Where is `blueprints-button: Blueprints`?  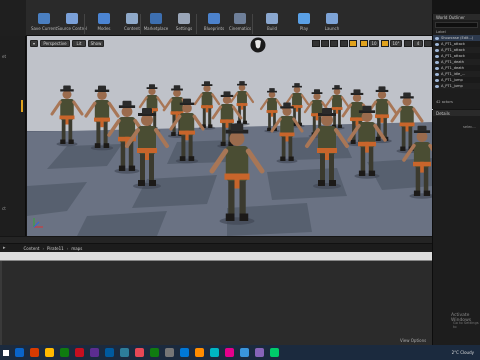 blueprints-button: Blueprints is located at coordinates (214, 24).